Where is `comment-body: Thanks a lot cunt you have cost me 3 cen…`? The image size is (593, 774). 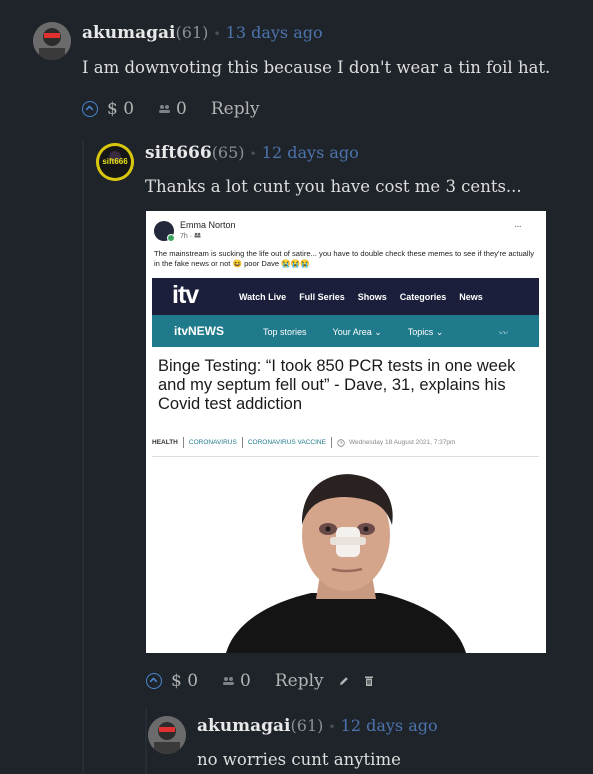 comment-body: Thanks a lot cunt you have cost me 3 cen… is located at coordinates (333, 186).